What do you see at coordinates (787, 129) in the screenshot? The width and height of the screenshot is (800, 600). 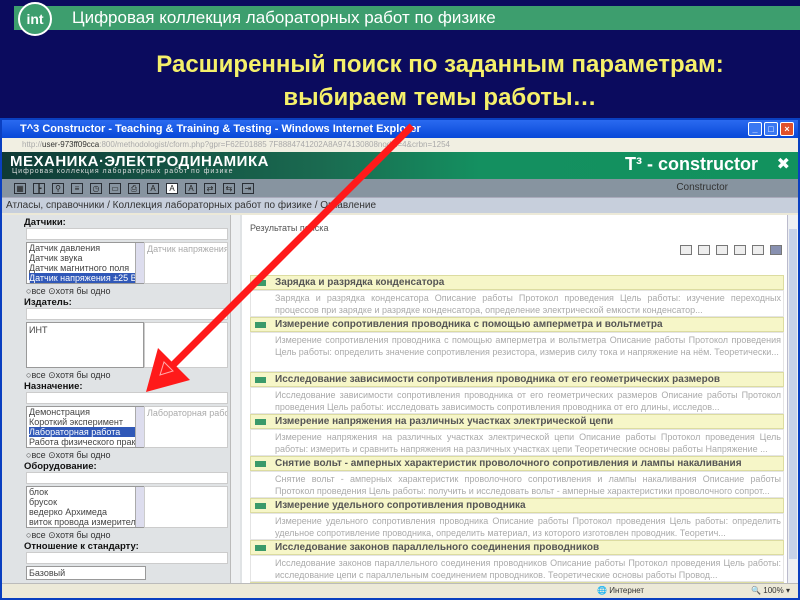 I see `close-button: ×` at bounding box center [787, 129].